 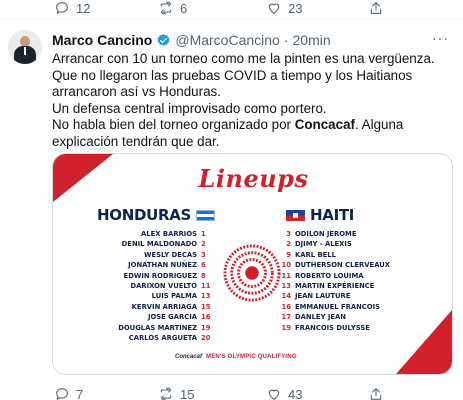 I want to click on player-row: ALEX BARRIOS 1, so click(x=149, y=234).